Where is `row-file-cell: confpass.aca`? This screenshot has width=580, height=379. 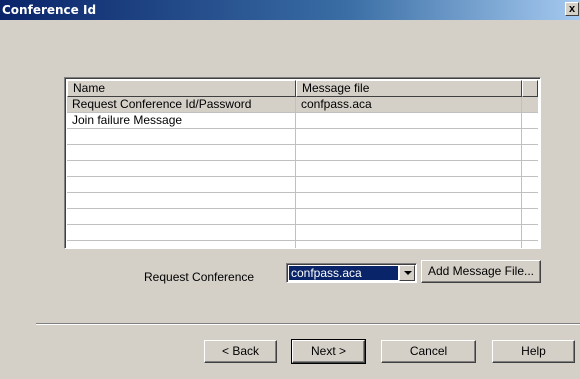 row-file-cell: confpass.aca is located at coordinates (409, 104).